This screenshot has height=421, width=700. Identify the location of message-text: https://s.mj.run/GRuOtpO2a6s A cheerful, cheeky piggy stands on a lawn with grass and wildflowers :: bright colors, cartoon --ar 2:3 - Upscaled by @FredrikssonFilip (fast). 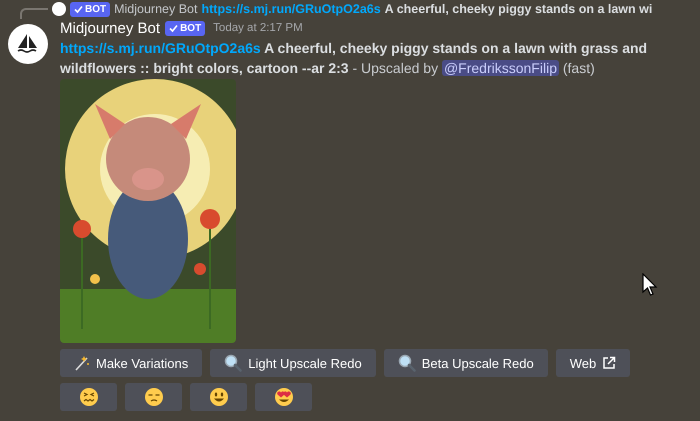
(354, 58).